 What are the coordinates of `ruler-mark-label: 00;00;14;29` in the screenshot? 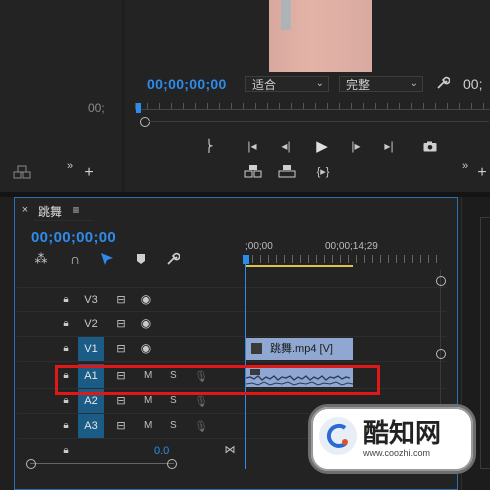 It's located at (351, 246).